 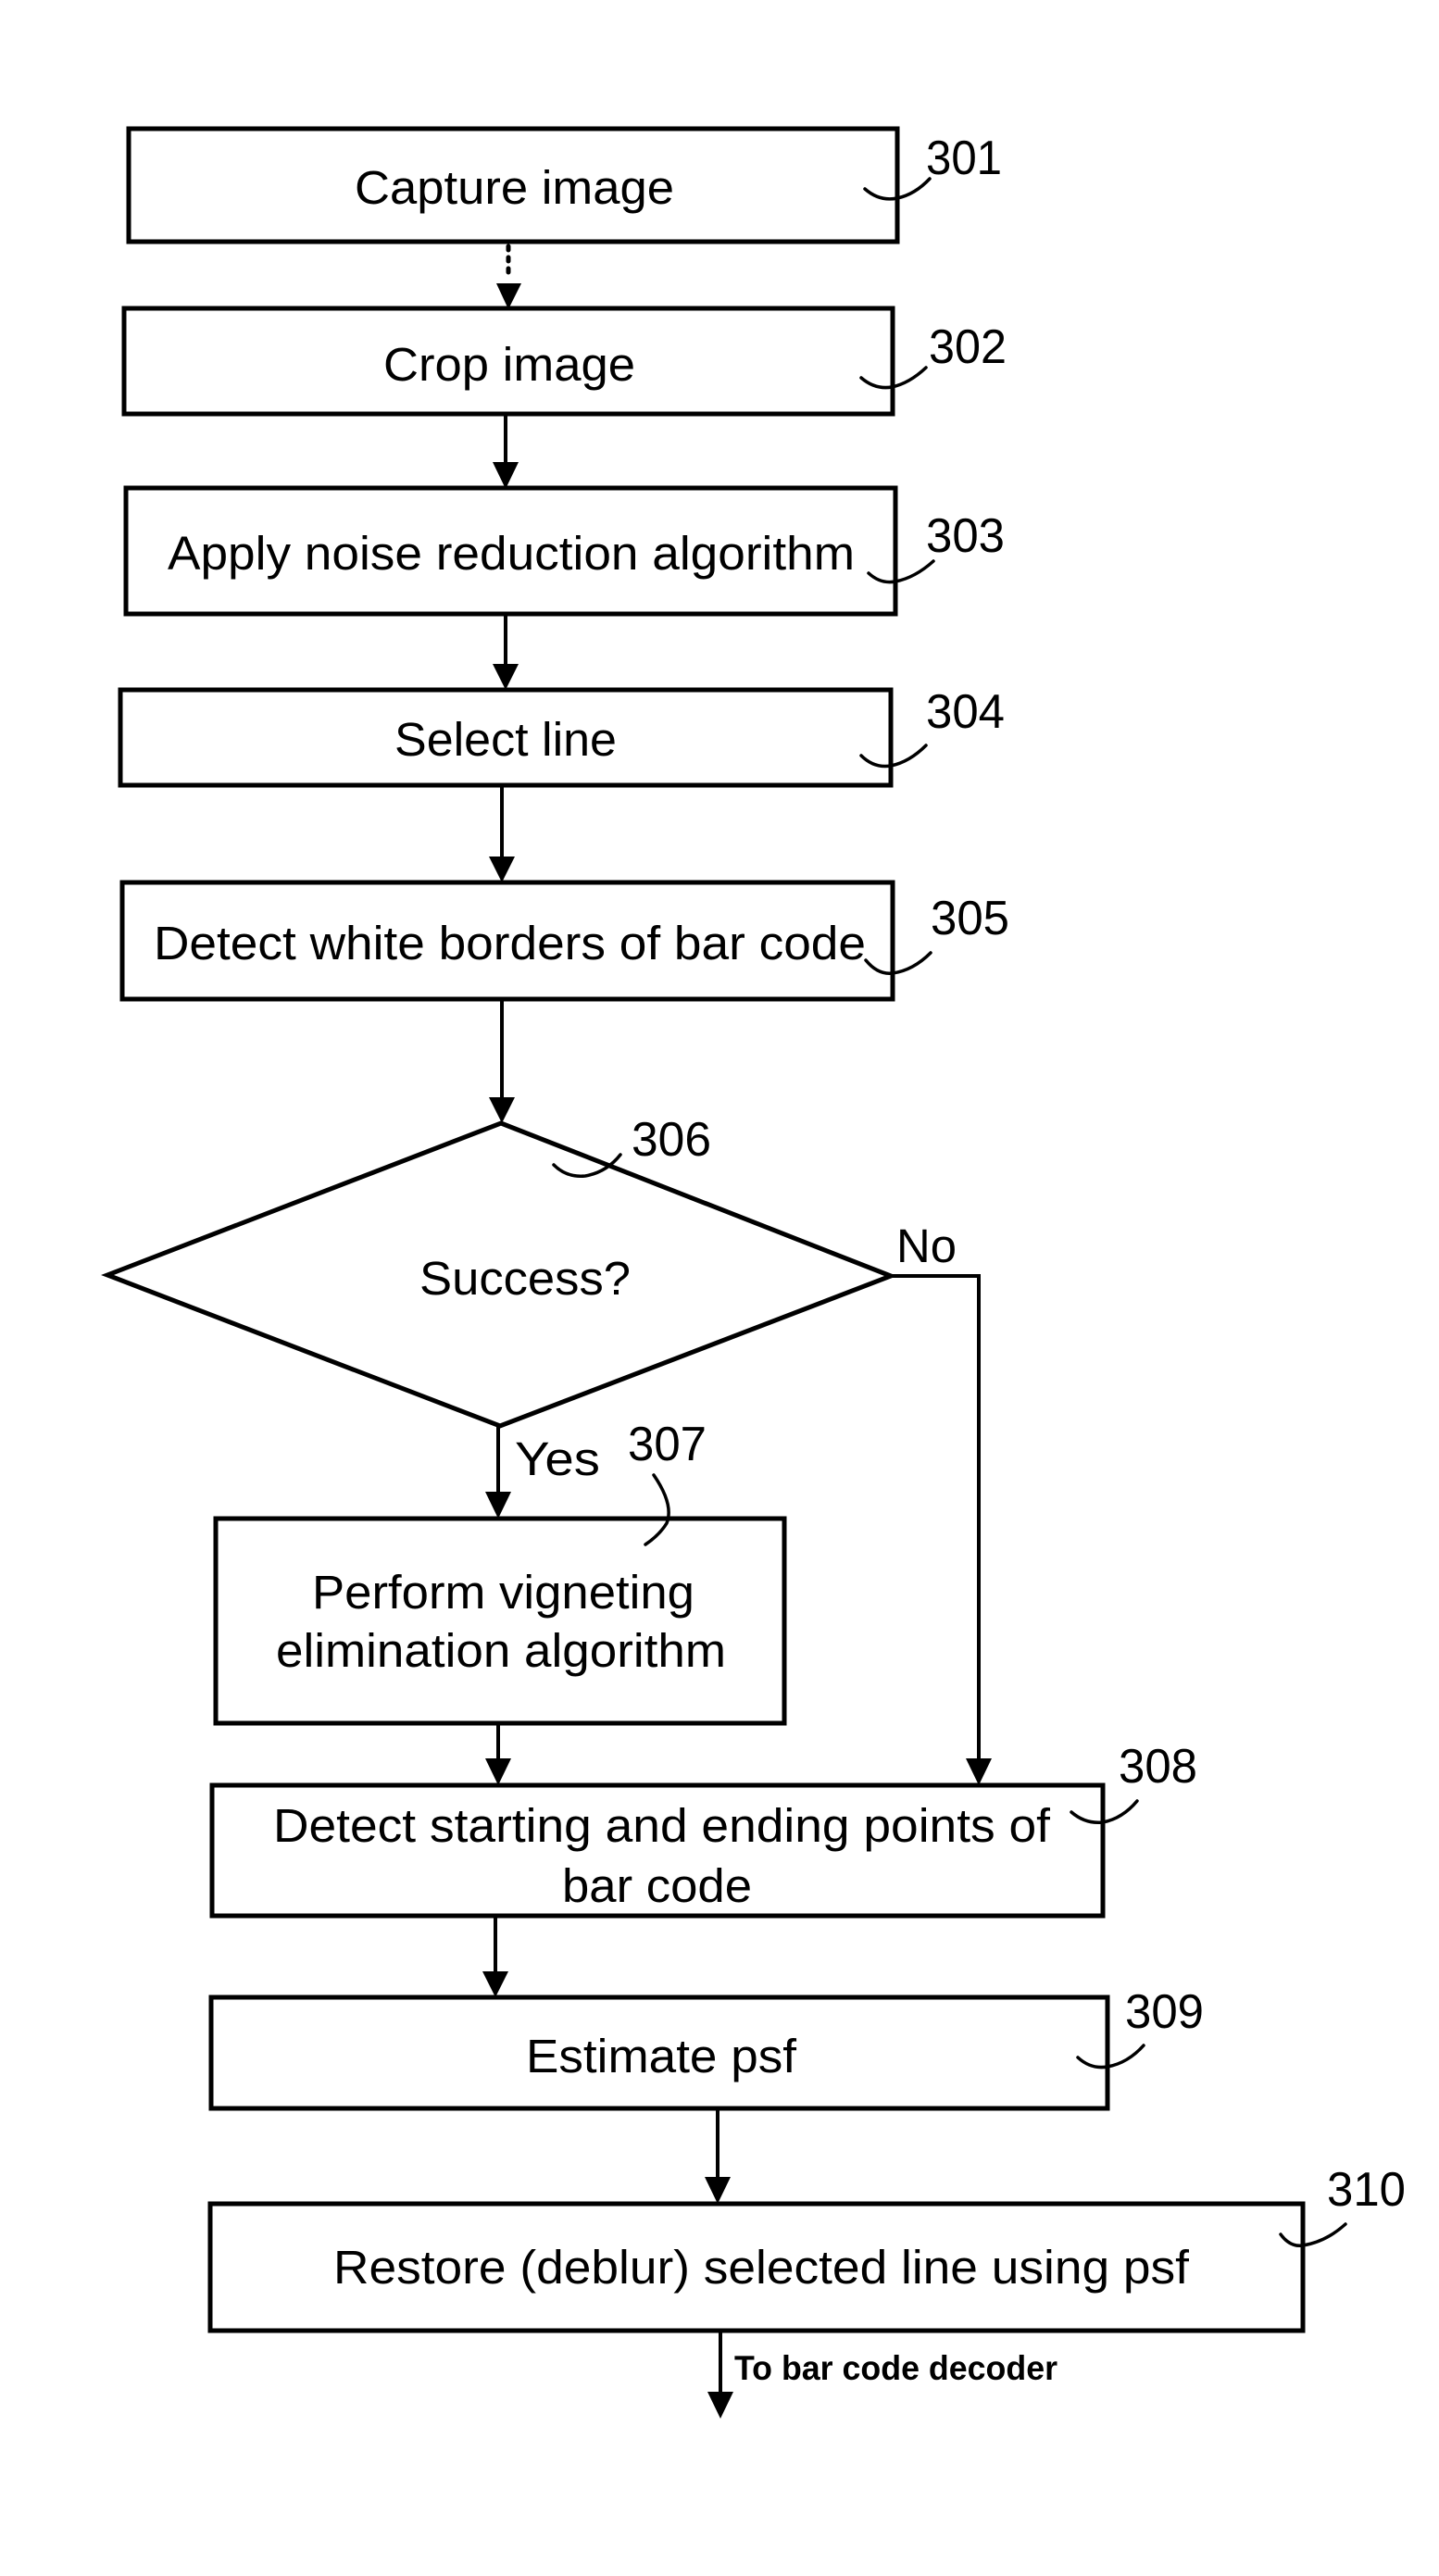 I want to click on reference-number: 308, so click(x=1158, y=1767).